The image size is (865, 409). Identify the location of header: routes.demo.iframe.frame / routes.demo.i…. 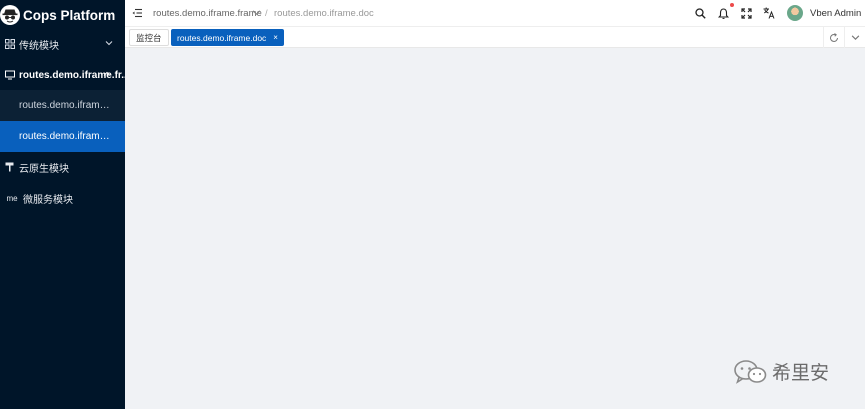
(495, 13).